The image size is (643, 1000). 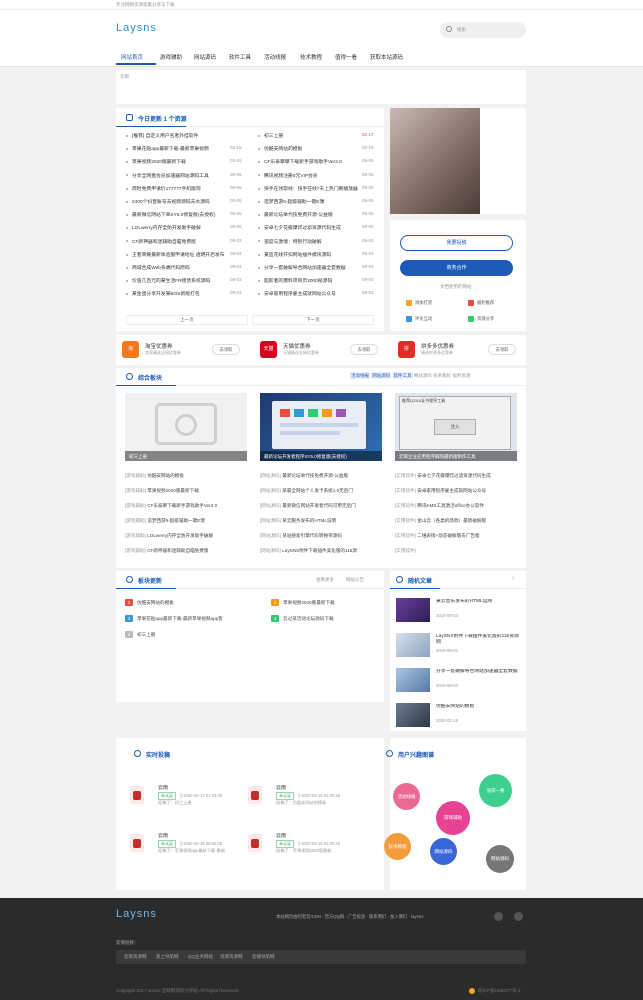 What do you see at coordinates (308, 228) in the screenshot?
I see `today-item: 安卓七夕花瓣爆炸过滤资源代码生成` at bounding box center [308, 228].